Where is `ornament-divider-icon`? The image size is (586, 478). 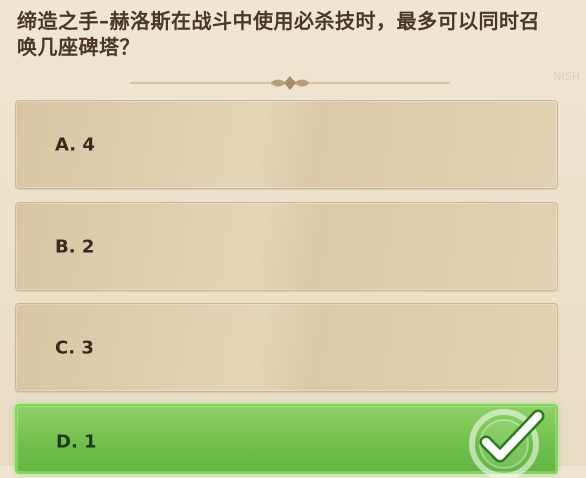 ornament-divider-icon is located at coordinates (290, 83).